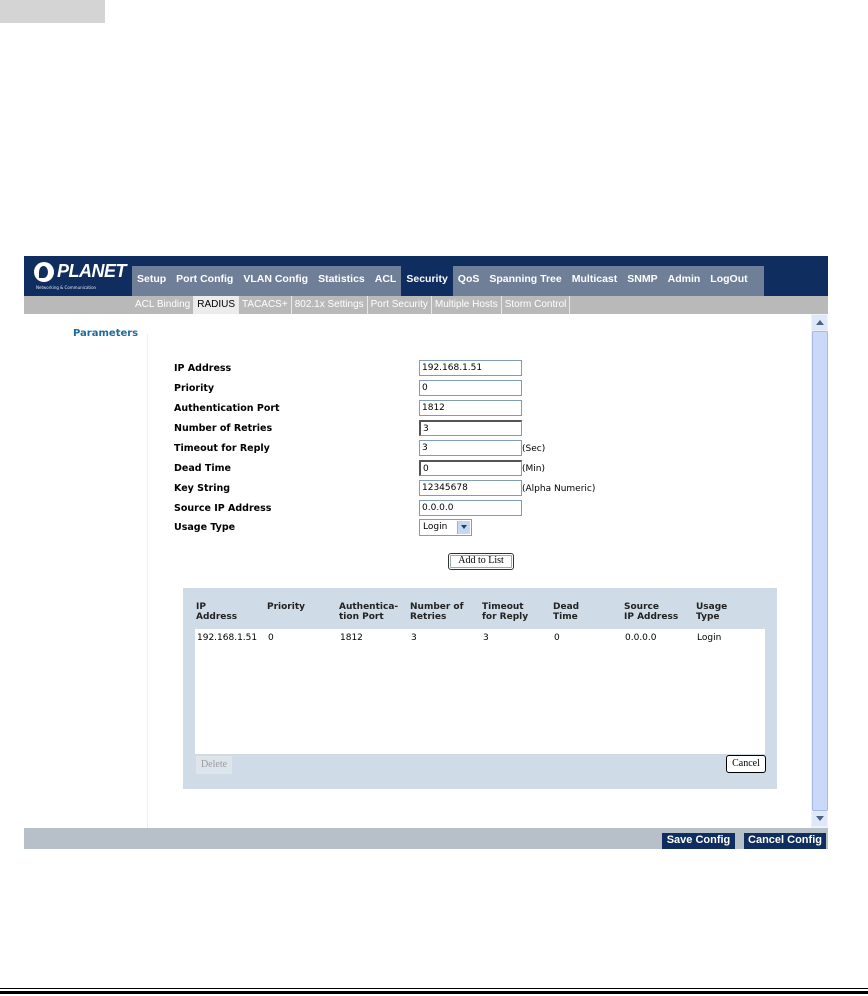 Image resolution: width=868 pixels, height=996 pixels. I want to click on submenu-storm-control: Storm Control, so click(536, 305).